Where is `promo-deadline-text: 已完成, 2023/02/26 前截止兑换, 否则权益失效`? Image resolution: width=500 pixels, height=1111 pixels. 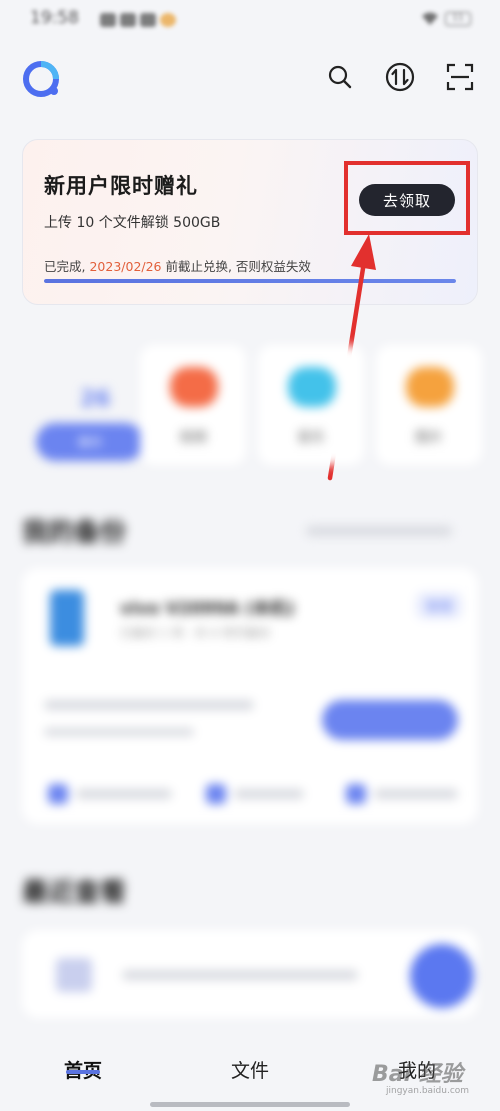 promo-deadline-text: 已完成, 2023/02/26 前截止兑换, 否则权益失效 is located at coordinates (177, 265).